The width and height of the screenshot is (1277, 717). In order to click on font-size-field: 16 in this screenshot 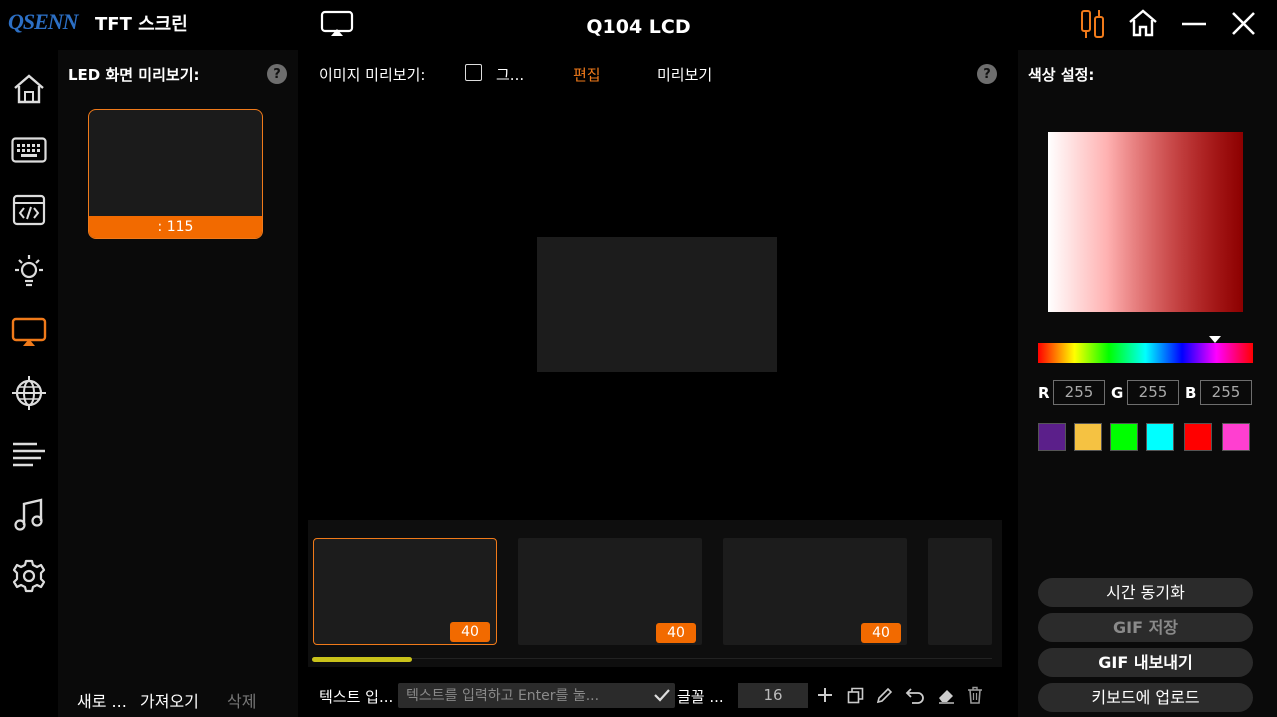, I will do `click(773, 695)`.